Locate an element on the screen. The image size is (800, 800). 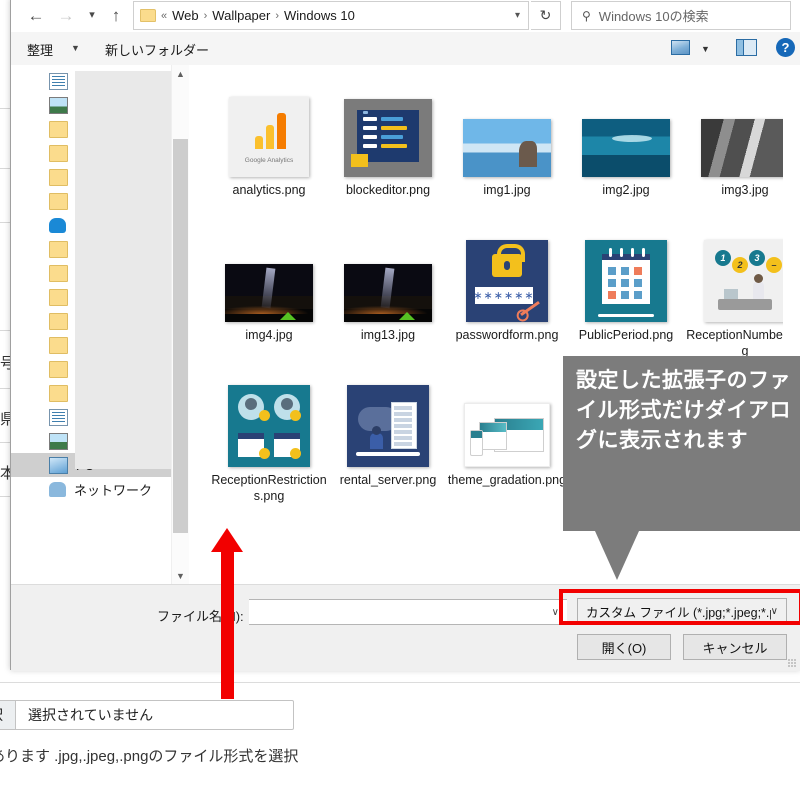
picture-icon is located at coordinates (58, 441).